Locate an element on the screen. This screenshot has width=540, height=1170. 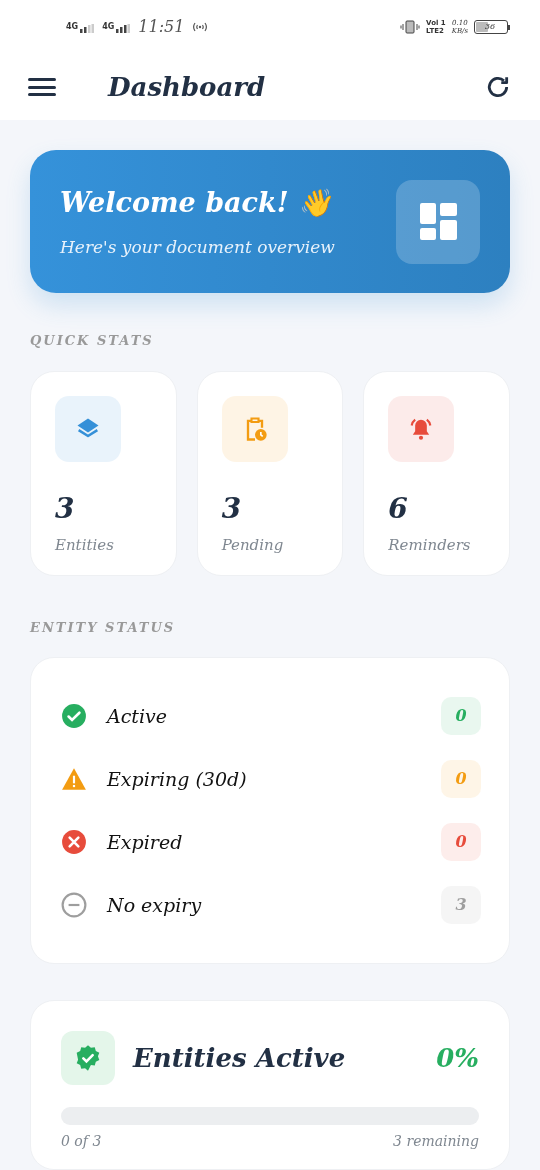
stat-value: 6 is located at coordinates (398, 508).